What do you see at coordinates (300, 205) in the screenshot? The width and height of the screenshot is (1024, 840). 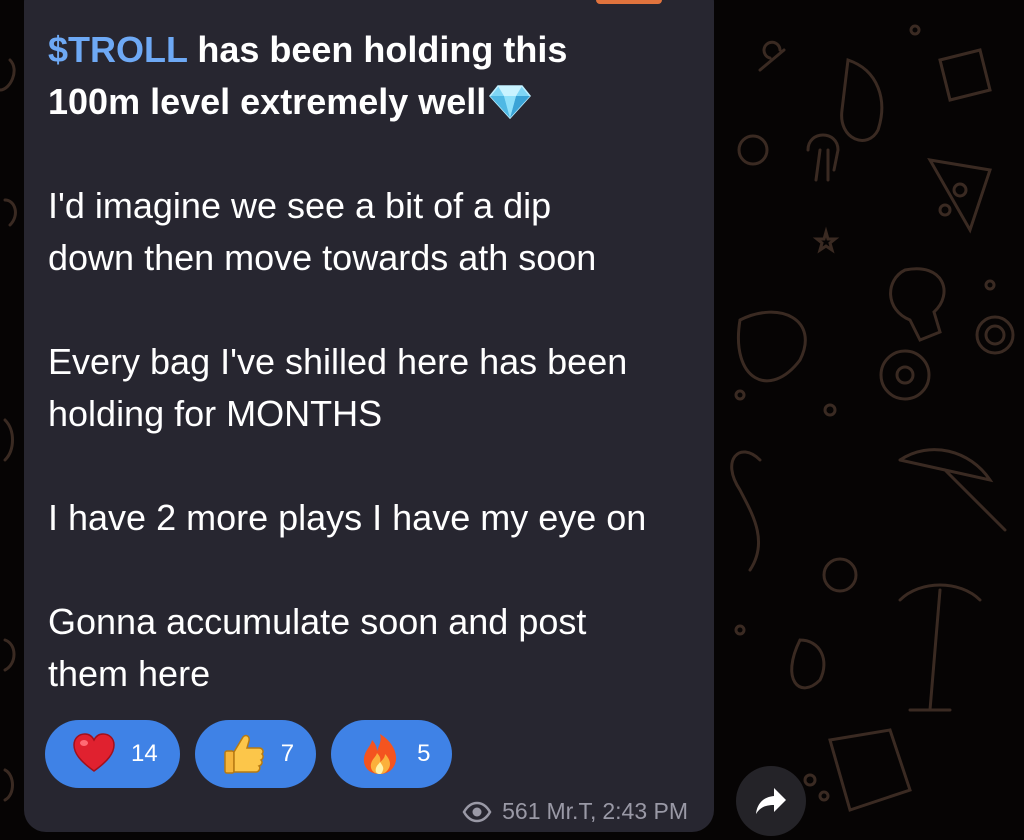 I see `para2-line-1: I'd imagine we see a bit of a dip` at bounding box center [300, 205].